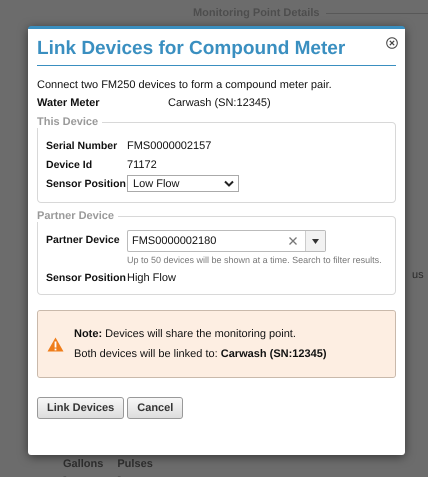 This screenshot has height=477, width=428. What do you see at coordinates (183, 183) in the screenshot?
I see `sensor-position-select: Low Flow` at bounding box center [183, 183].